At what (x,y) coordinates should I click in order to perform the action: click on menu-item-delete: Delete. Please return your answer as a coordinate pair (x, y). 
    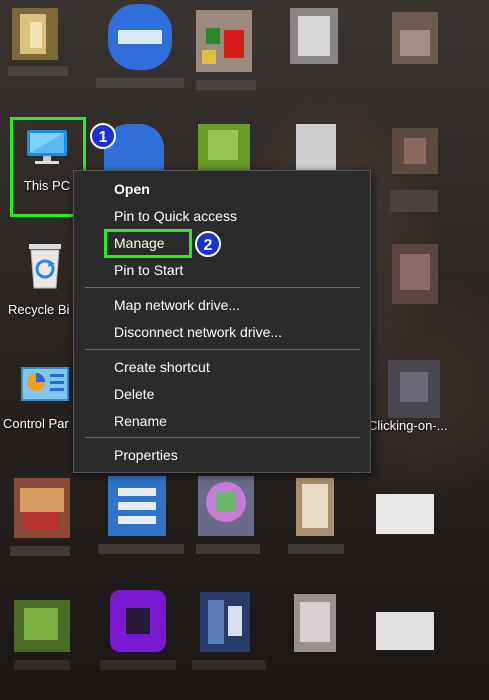
    Looking at the image, I should click on (134, 394).